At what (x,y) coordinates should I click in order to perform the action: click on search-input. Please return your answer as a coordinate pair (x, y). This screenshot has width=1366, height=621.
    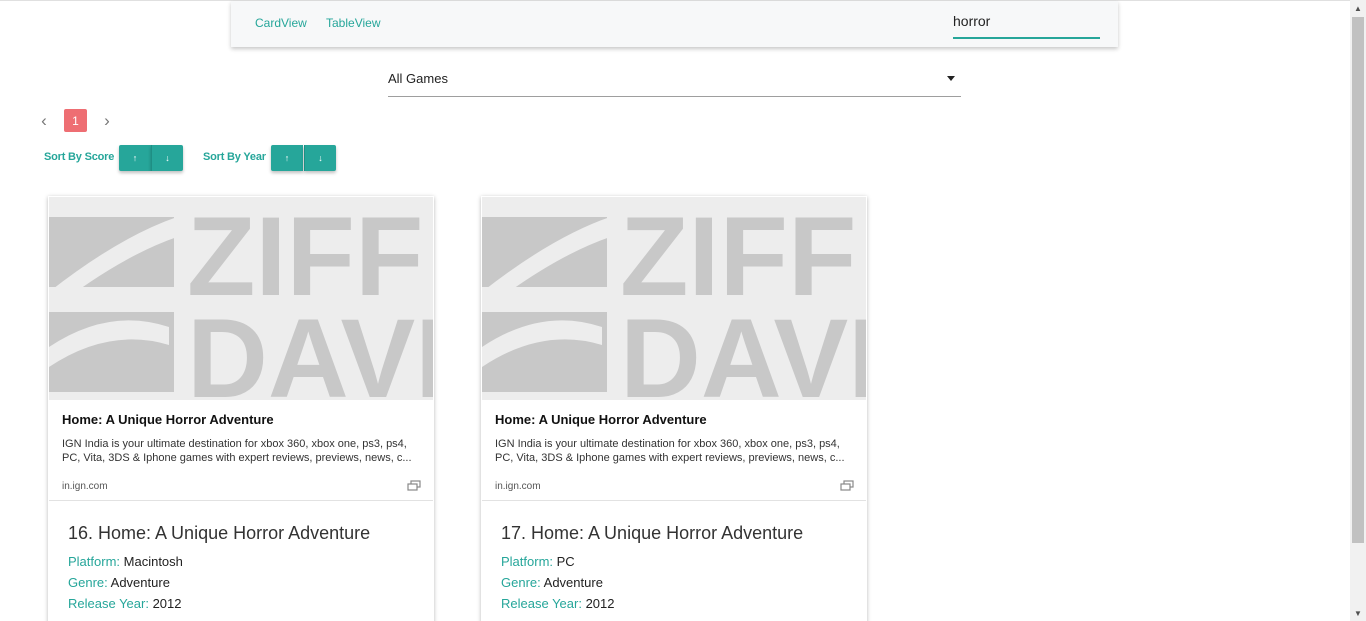
    Looking at the image, I should click on (1026, 24).